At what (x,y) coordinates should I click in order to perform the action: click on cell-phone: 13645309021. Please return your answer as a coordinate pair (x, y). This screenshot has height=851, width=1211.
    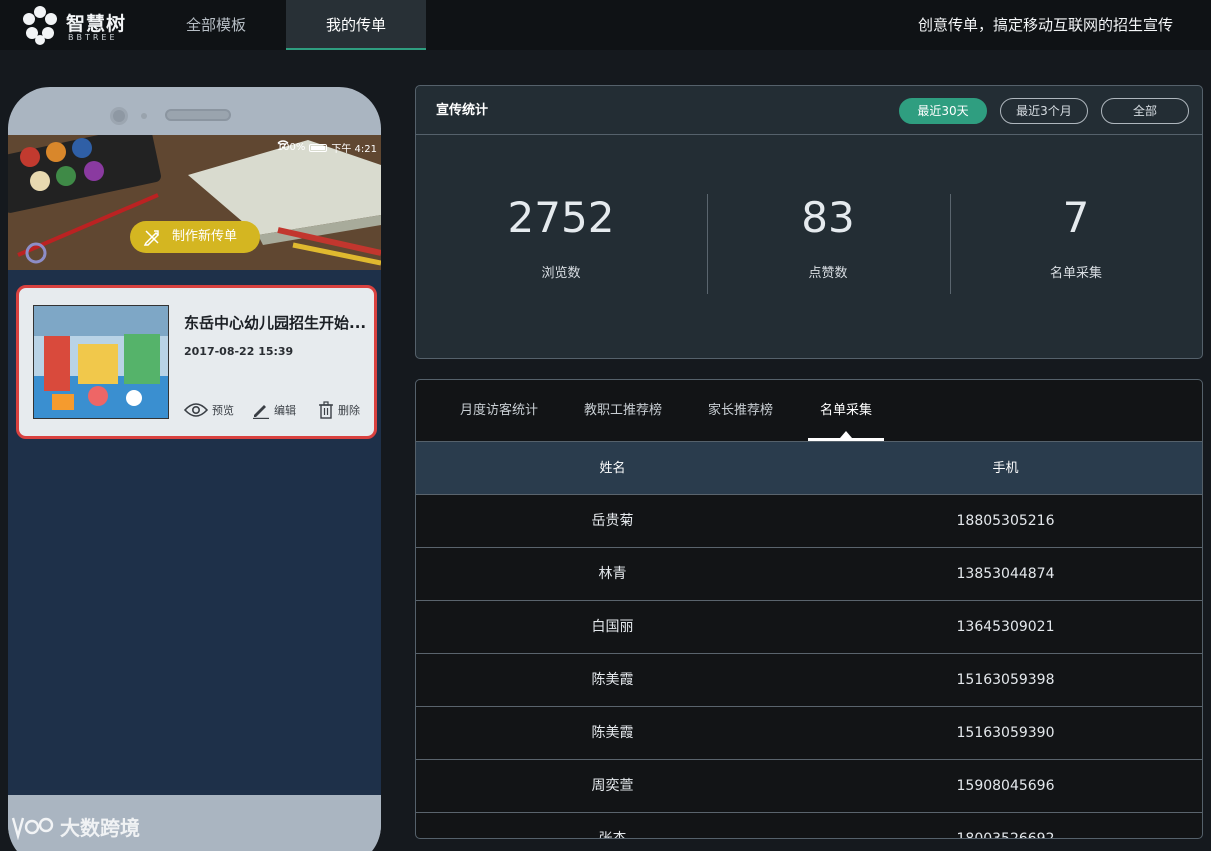
    Looking at the image, I should click on (1005, 627).